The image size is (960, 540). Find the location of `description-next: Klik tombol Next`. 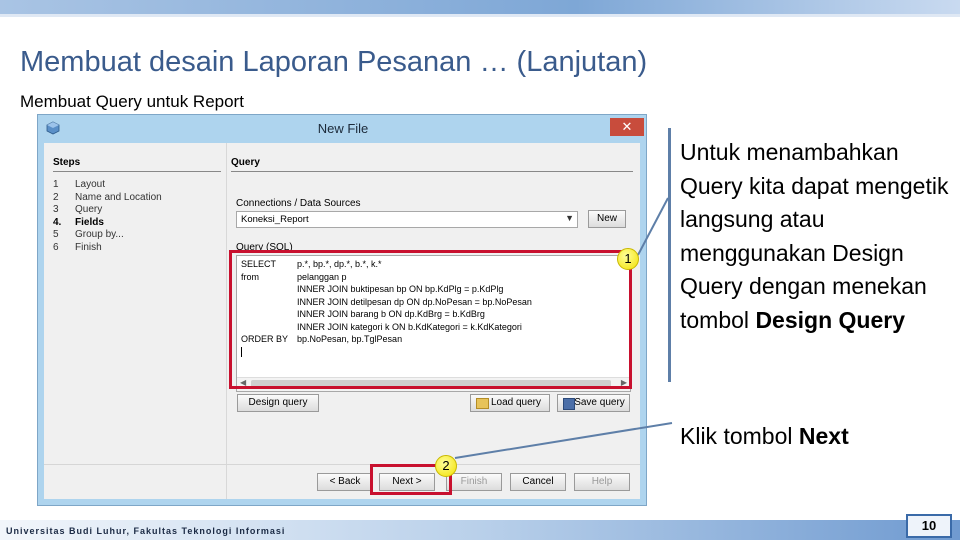

description-next: Klik tombol Next is located at coordinates (764, 436).